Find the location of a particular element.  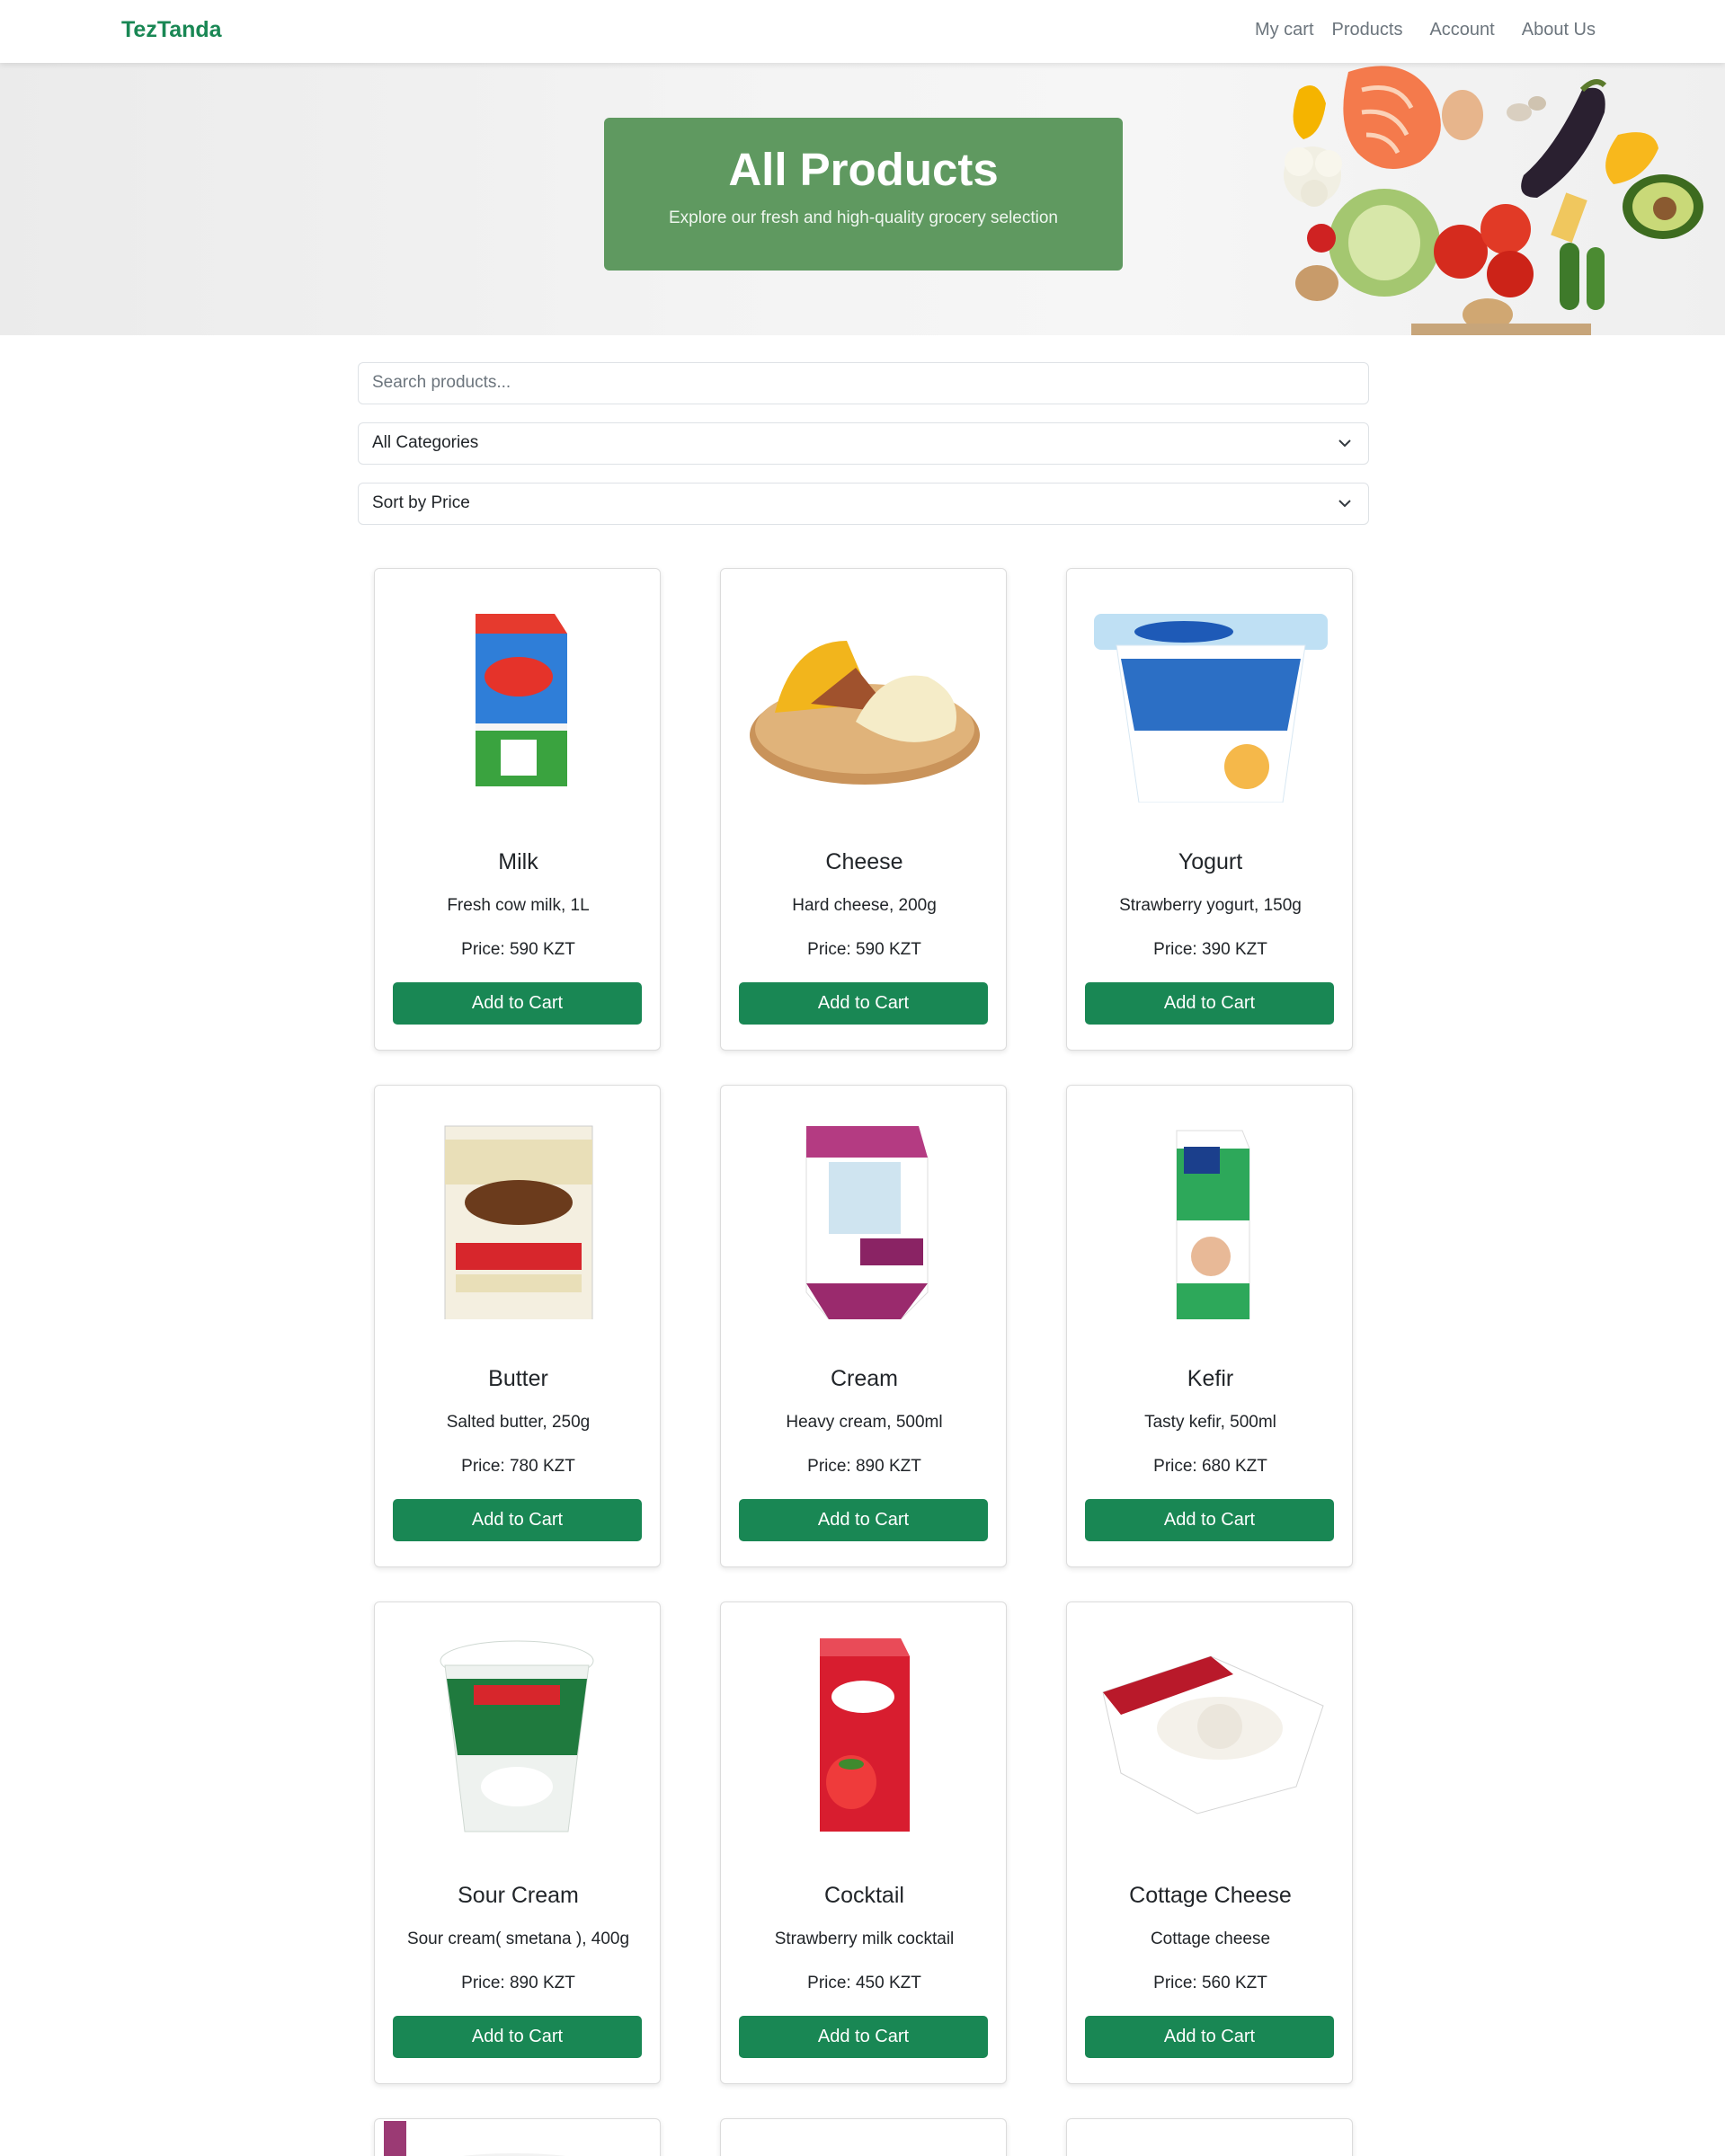

page-title: All Products is located at coordinates (863, 169).